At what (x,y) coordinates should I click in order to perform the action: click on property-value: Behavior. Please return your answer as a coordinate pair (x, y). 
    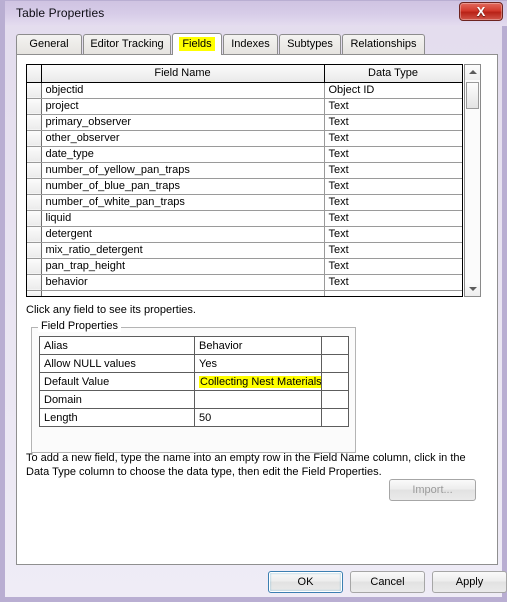
    Looking at the image, I should click on (258, 345).